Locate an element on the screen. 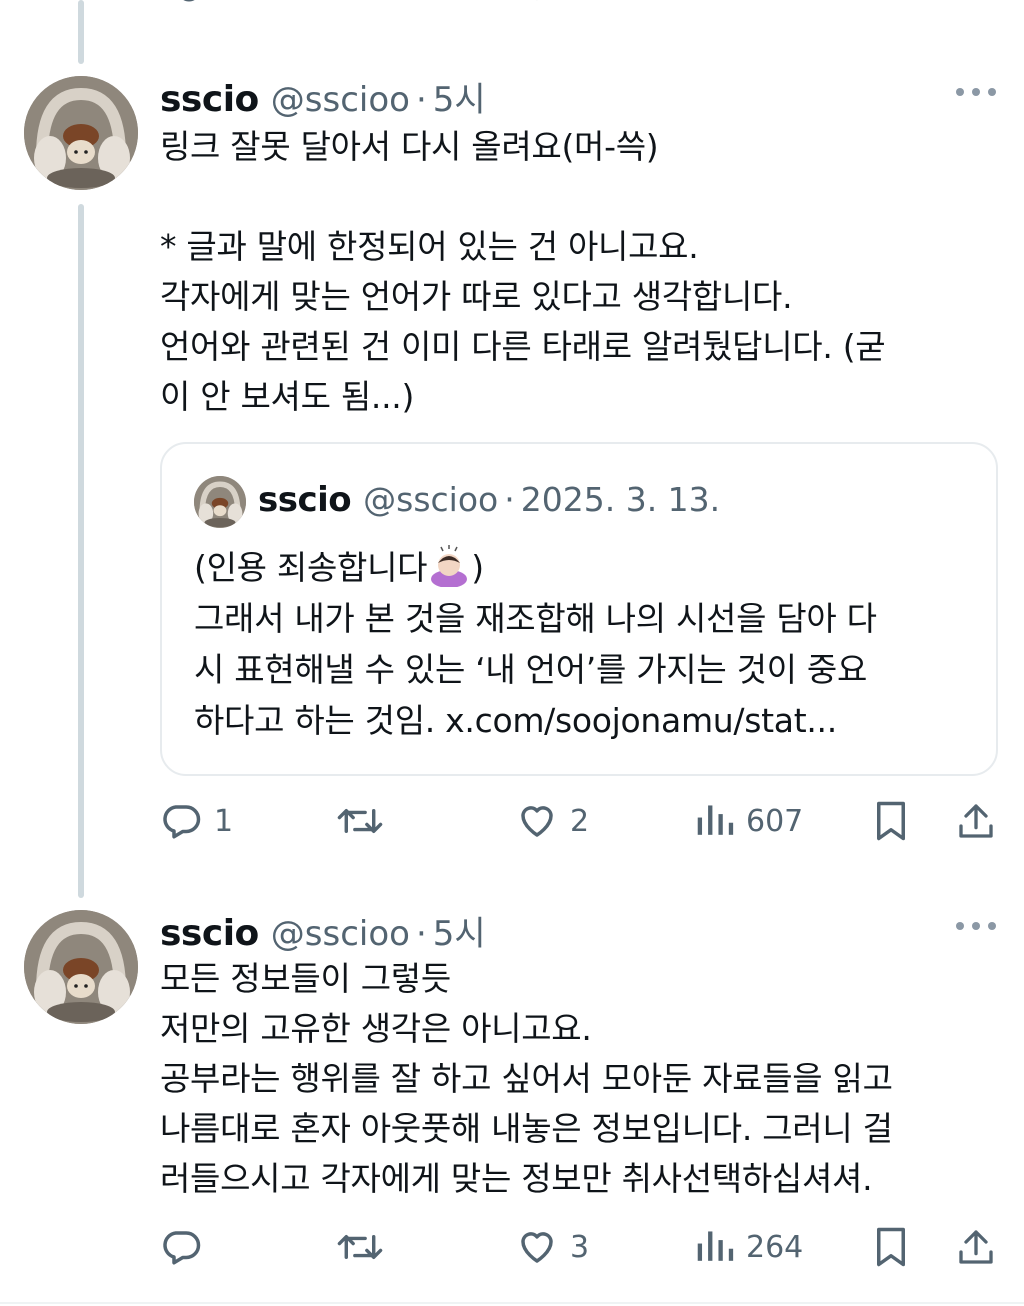  quoted-header: sscio @sscioo · 2025. 3. 13. is located at coordinates (489, 500).